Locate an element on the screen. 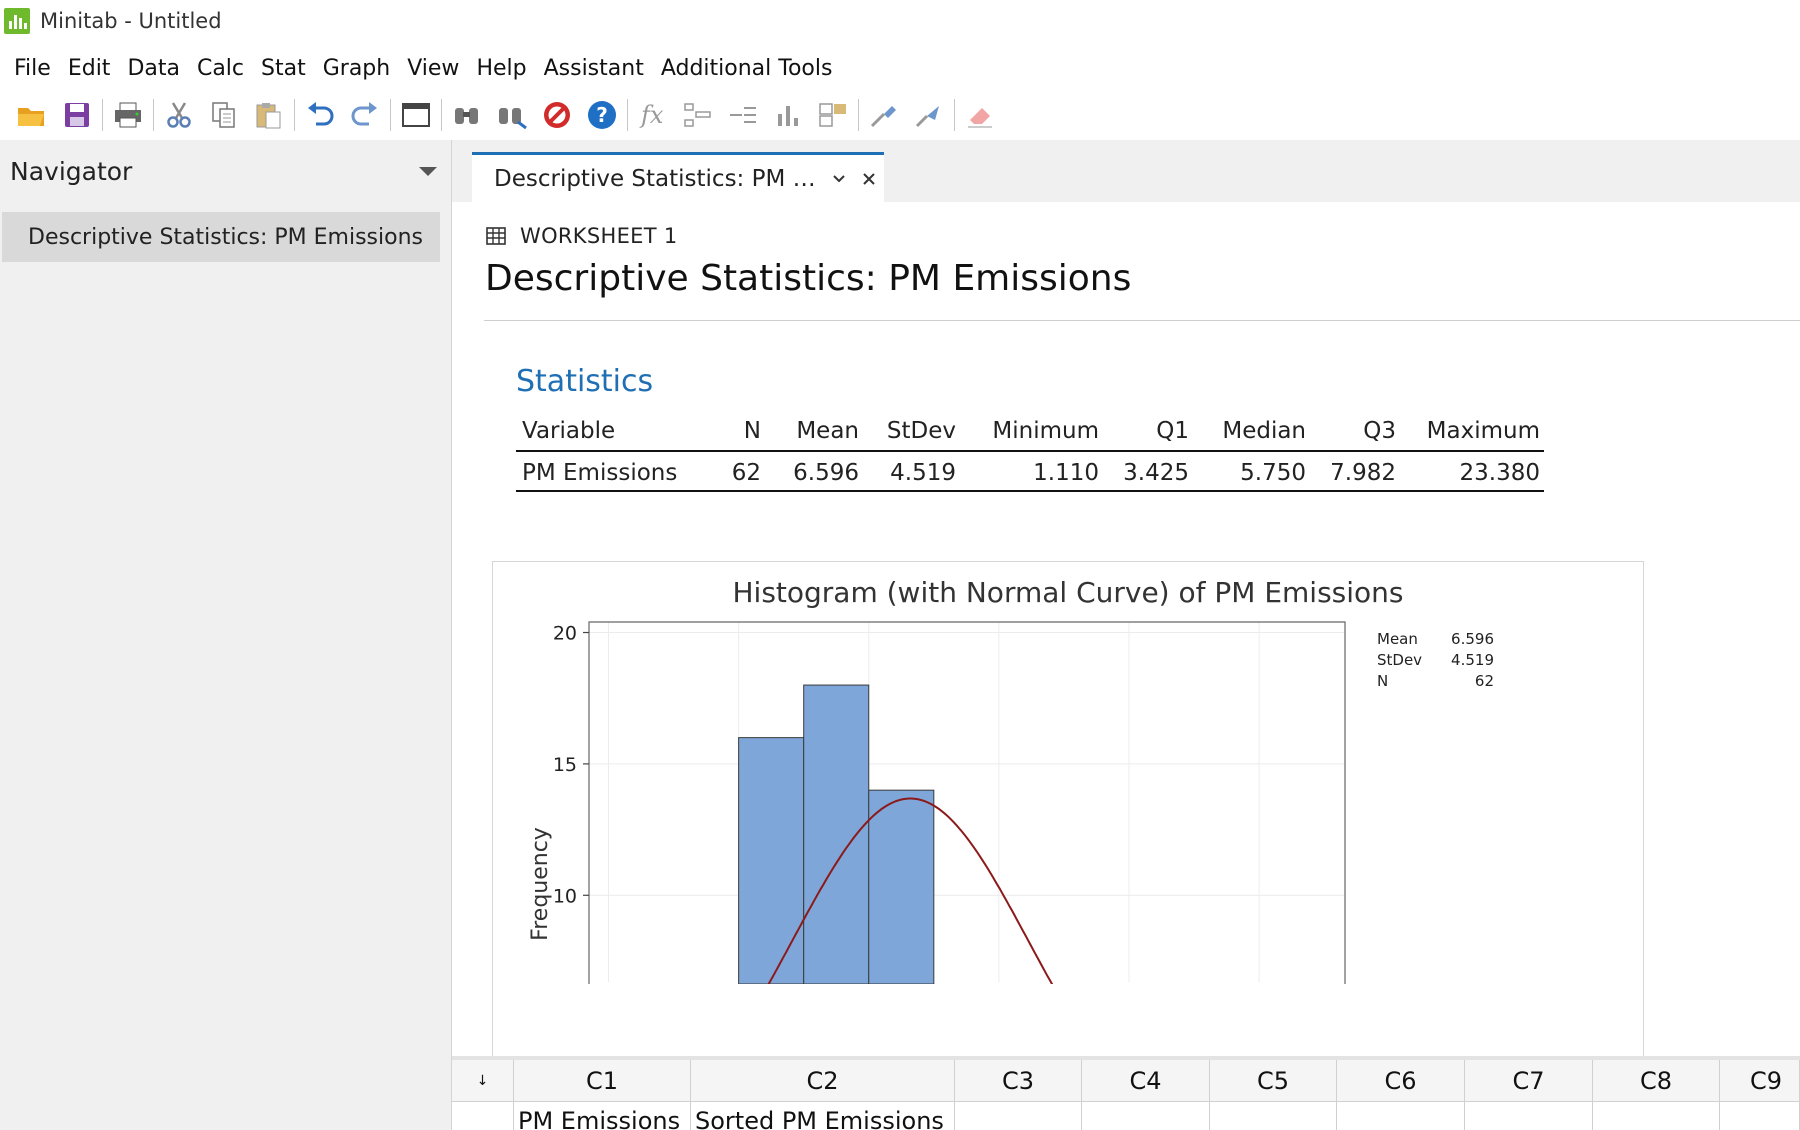 This screenshot has width=1800, height=1130. cell-q3: 7.982 is located at coordinates (1351, 471).